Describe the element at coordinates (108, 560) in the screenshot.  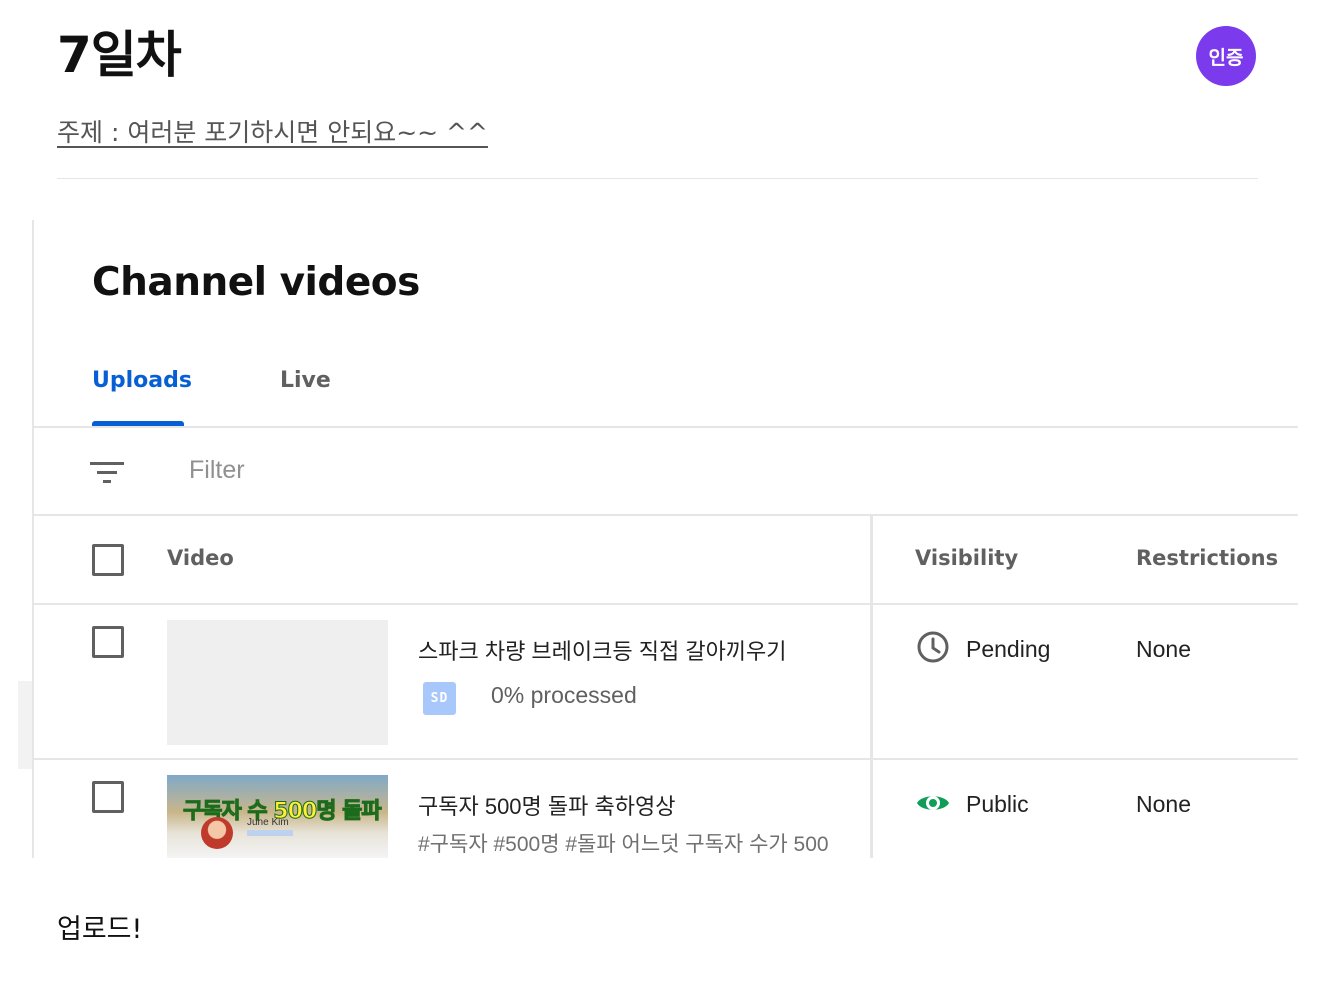
I see `select-all-checkbox` at that location.